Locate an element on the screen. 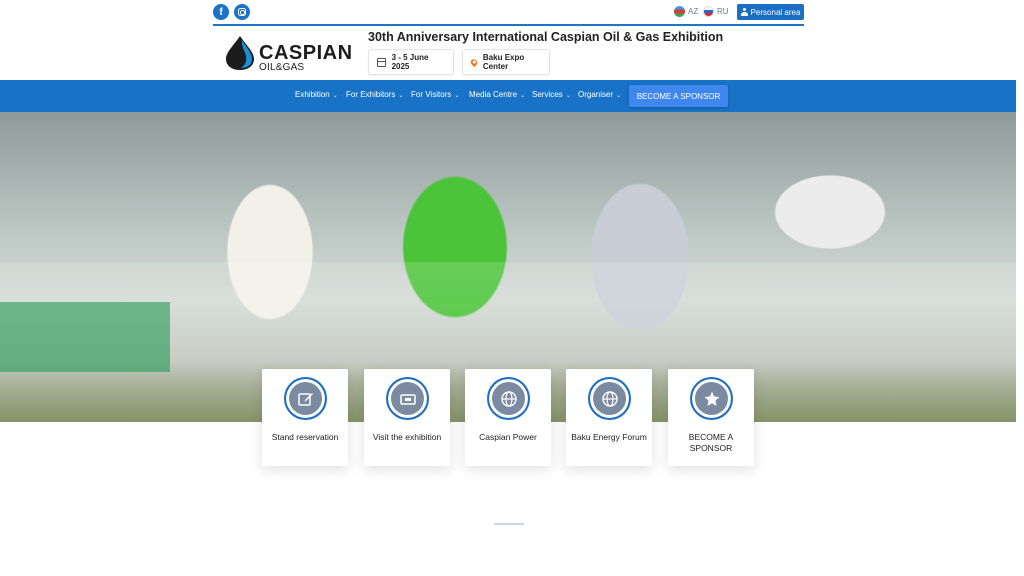 The height and width of the screenshot is (576, 1024). azerbaijan-flag-icon is located at coordinates (679, 11).